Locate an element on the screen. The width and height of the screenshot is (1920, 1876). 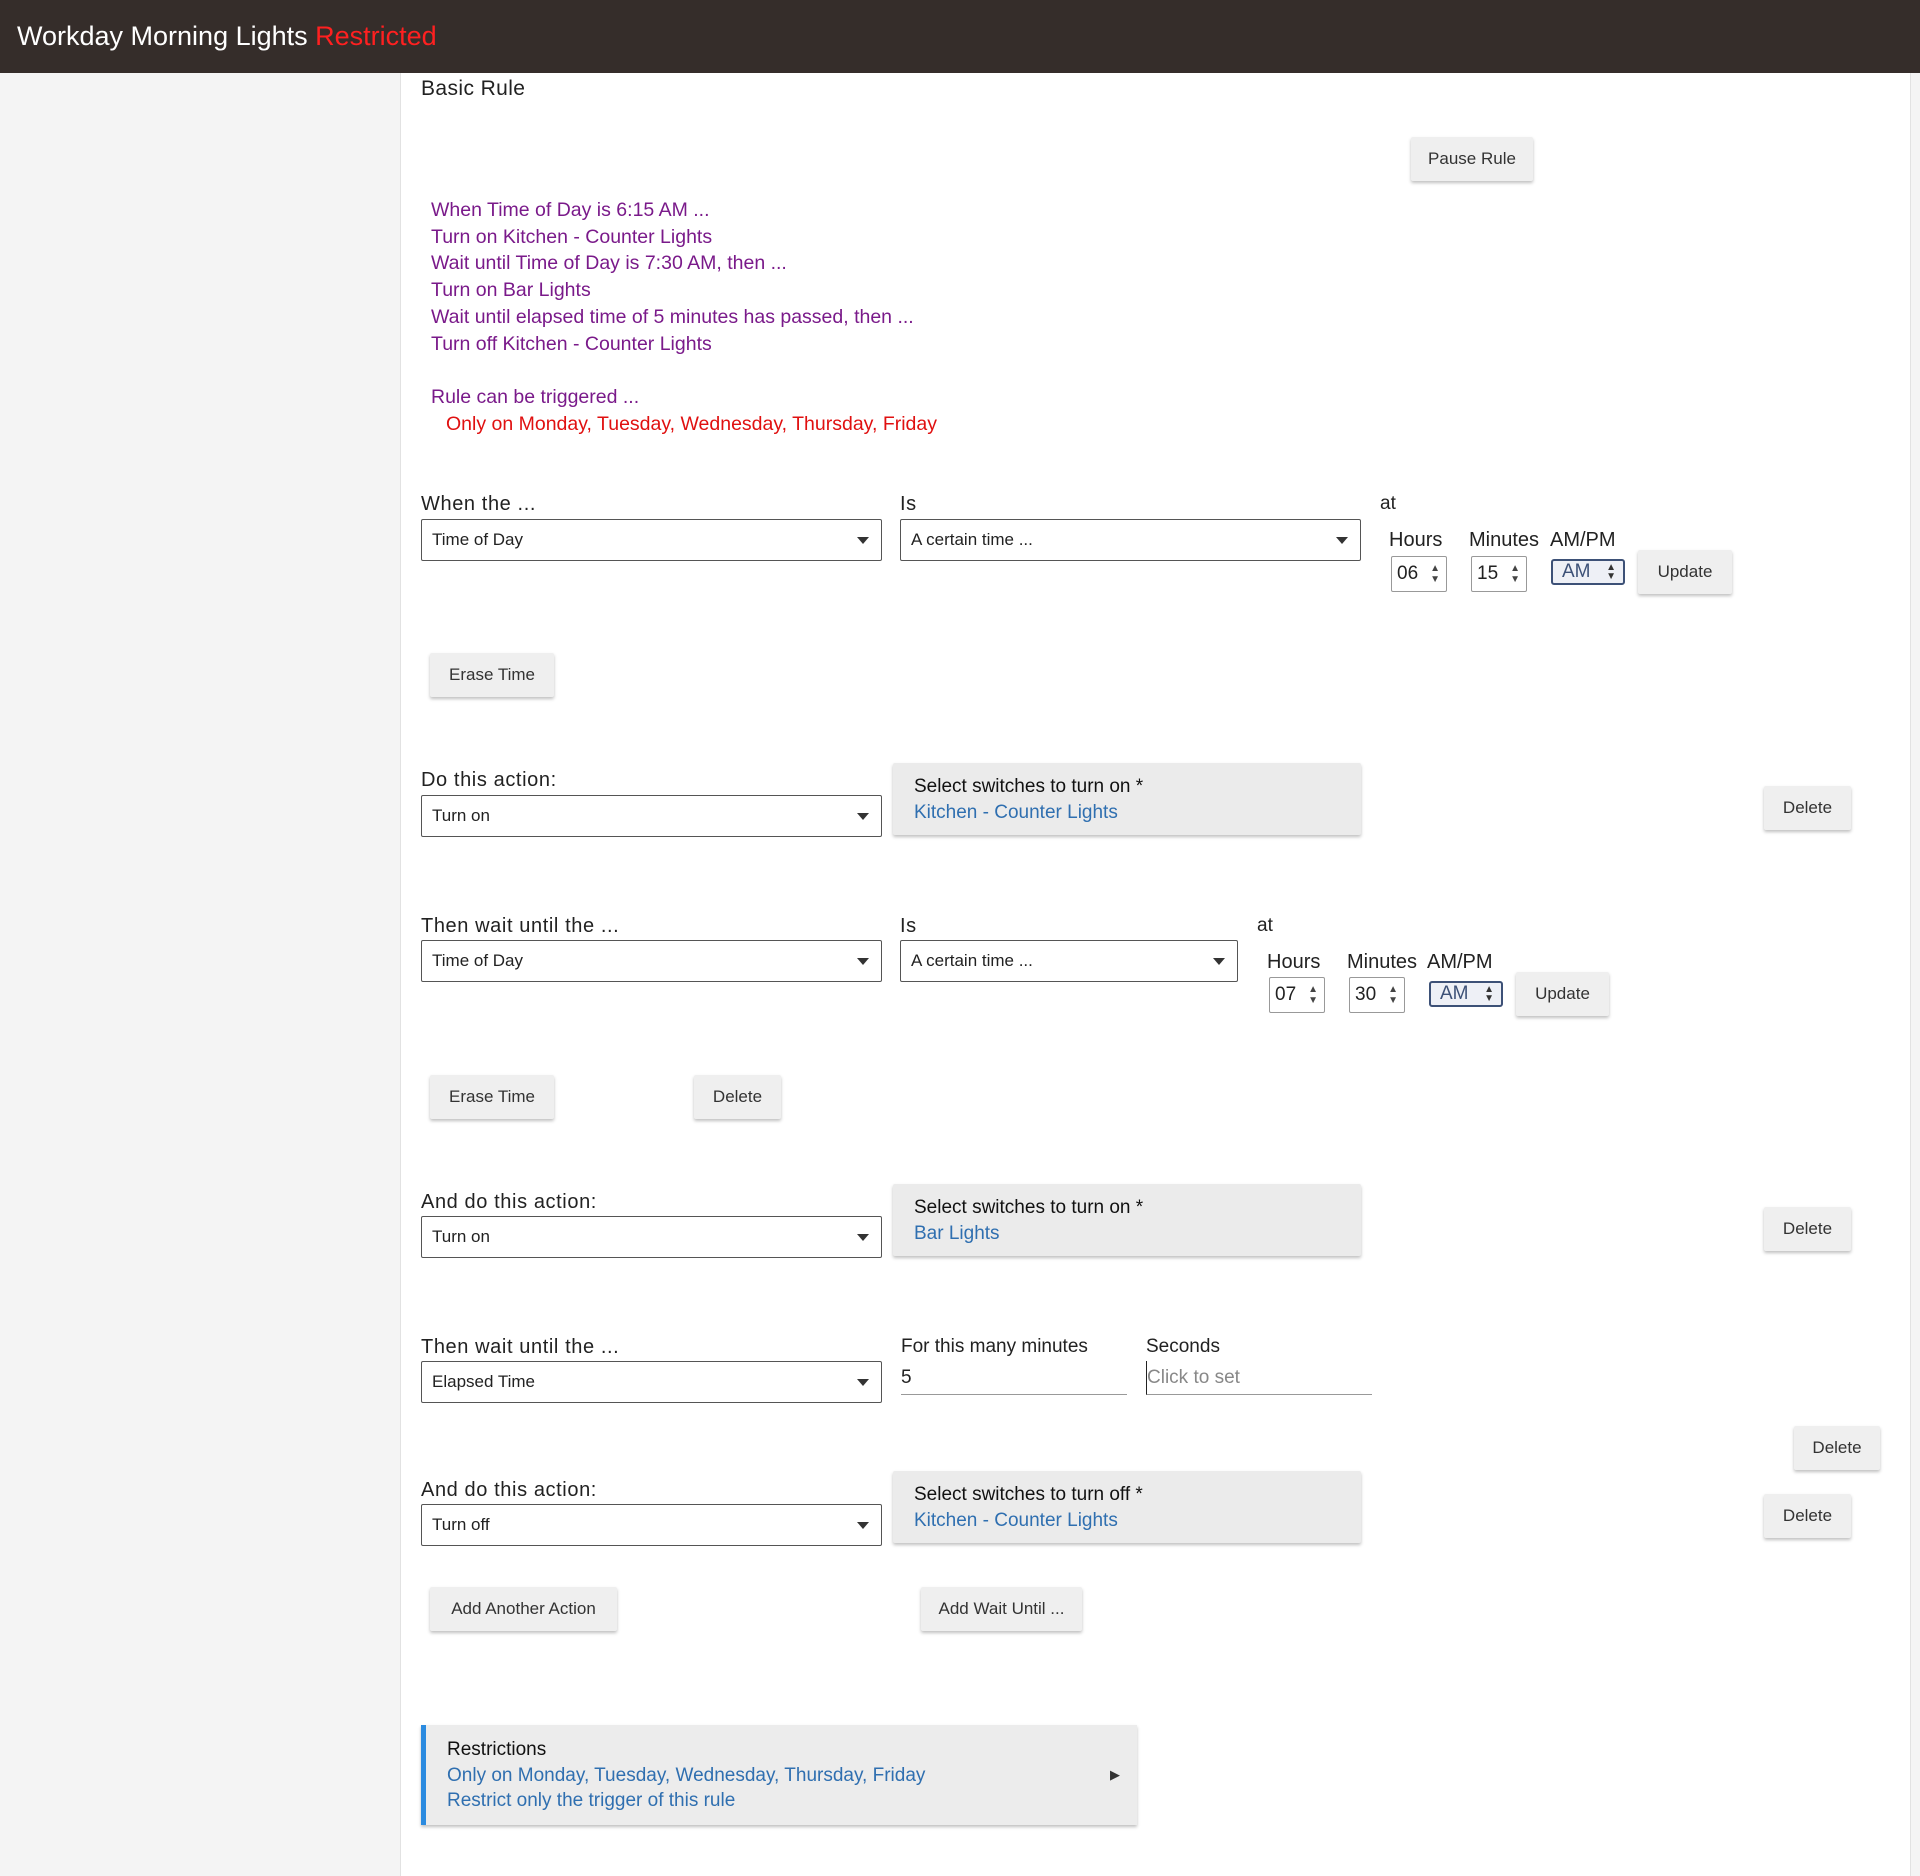
restricted-status: Restricted is located at coordinates (376, 36).